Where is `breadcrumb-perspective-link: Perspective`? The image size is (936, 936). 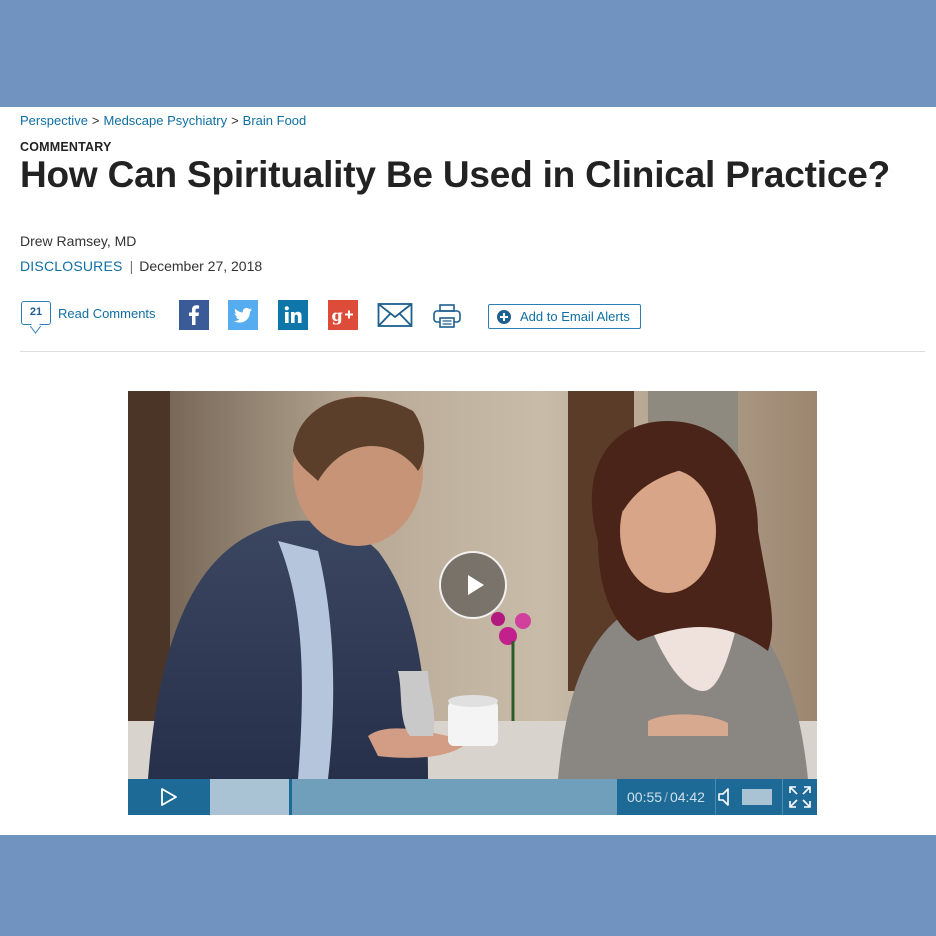
breadcrumb-perspective-link: Perspective is located at coordinates (54, 120).